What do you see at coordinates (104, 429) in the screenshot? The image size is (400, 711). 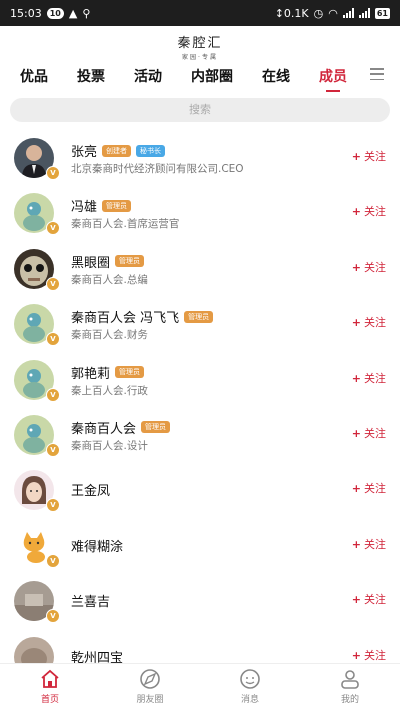 I see `member-name: 秦商百人会` at bounding box center [104, 429].